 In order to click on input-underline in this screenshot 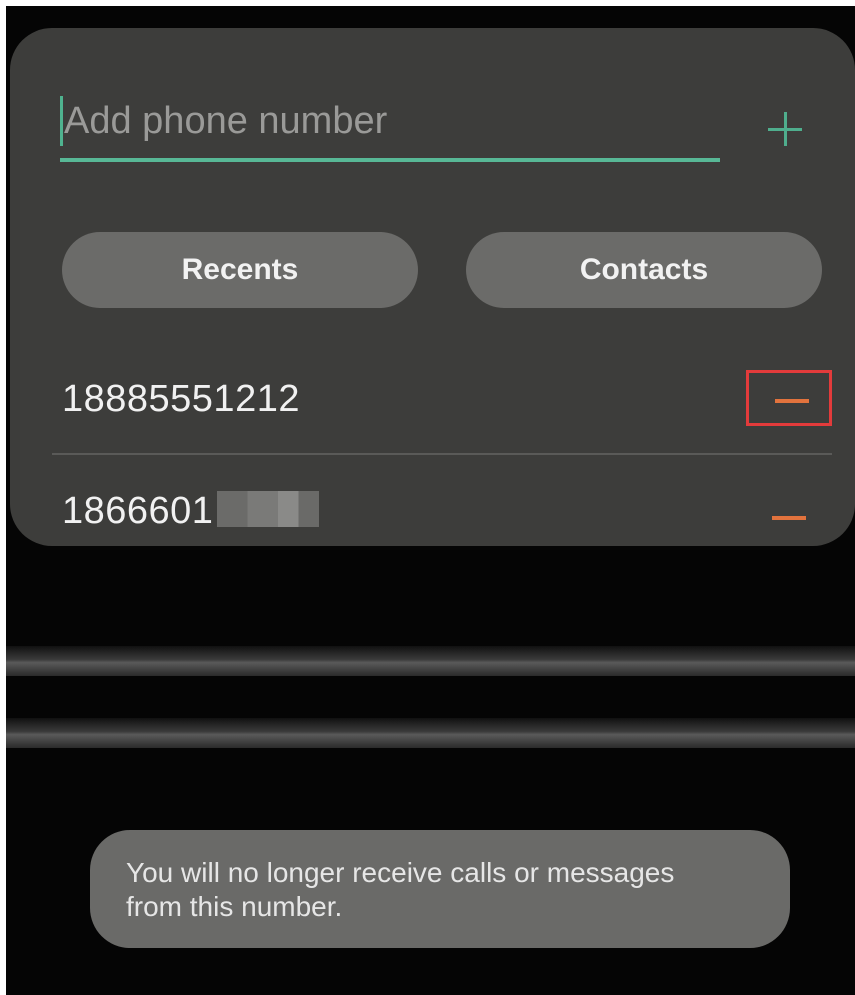, I will do `click(390, 160)`.